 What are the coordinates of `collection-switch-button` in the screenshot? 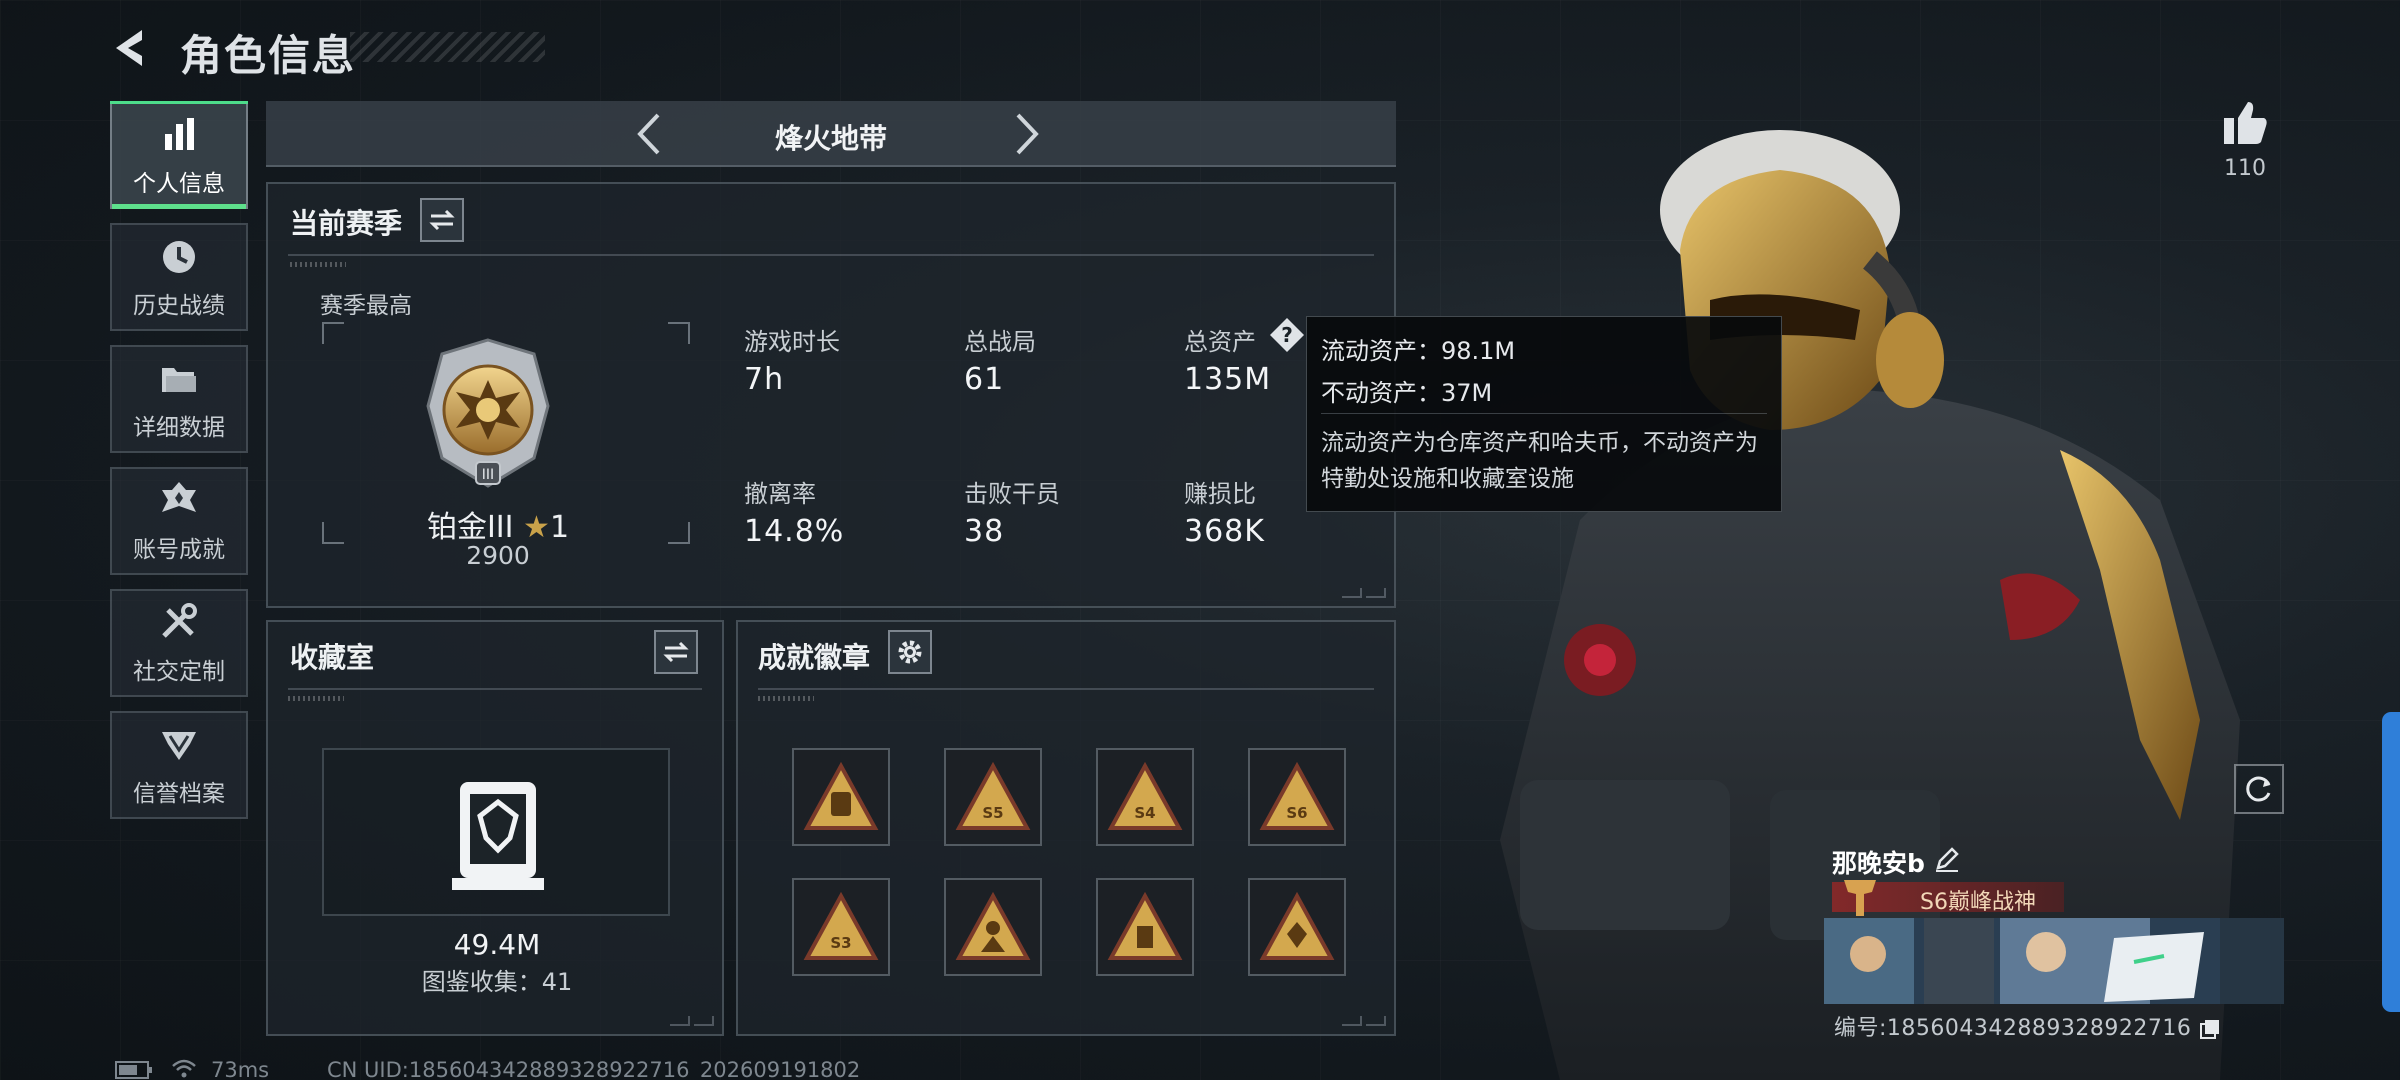 It's located at (676, 652).